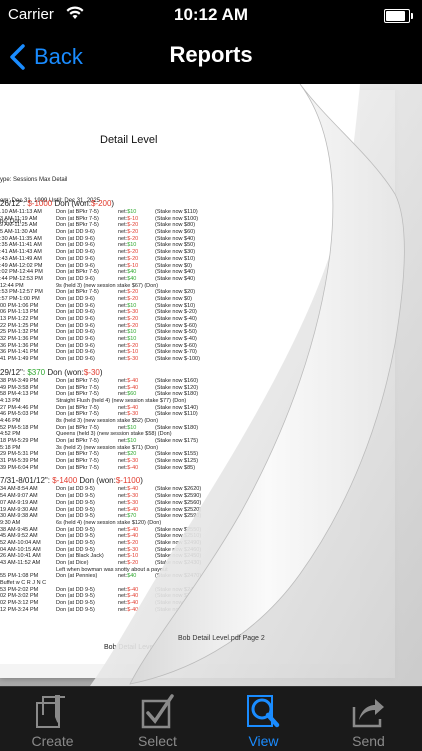 Image resolution: width=422 pixels, height=751 pixels. What do you see at coordinates (10, 522) in the screenshot?
I see `cell-time: 9:30 AM` at bounding box center [10, 522].